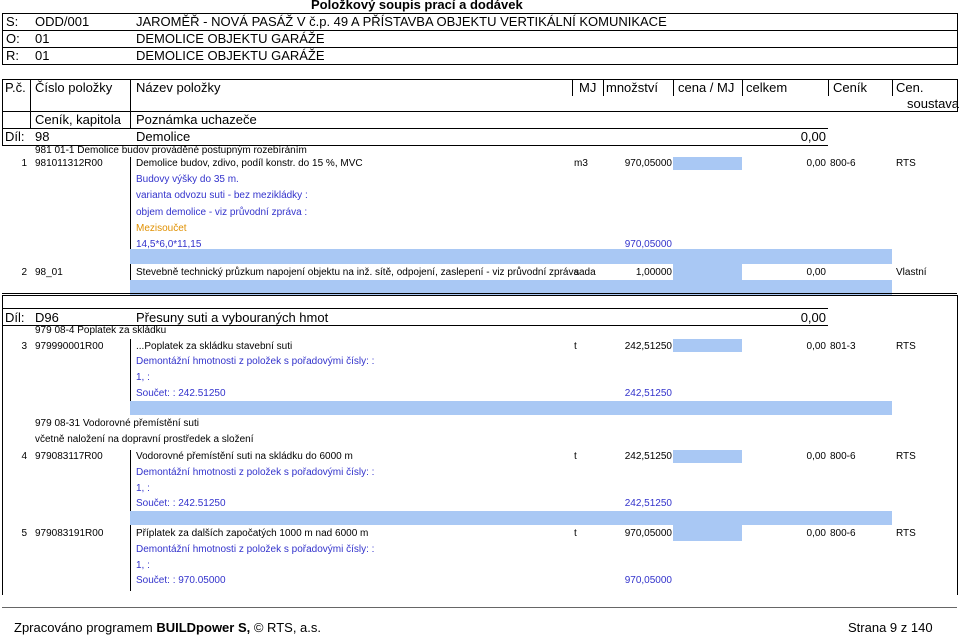 Image resolution: width=960 pixels, height=639 pixels. Describe the element at coordinates (69, 163) in the screenshot. I see `item1-code: 981011312R00` at that location.